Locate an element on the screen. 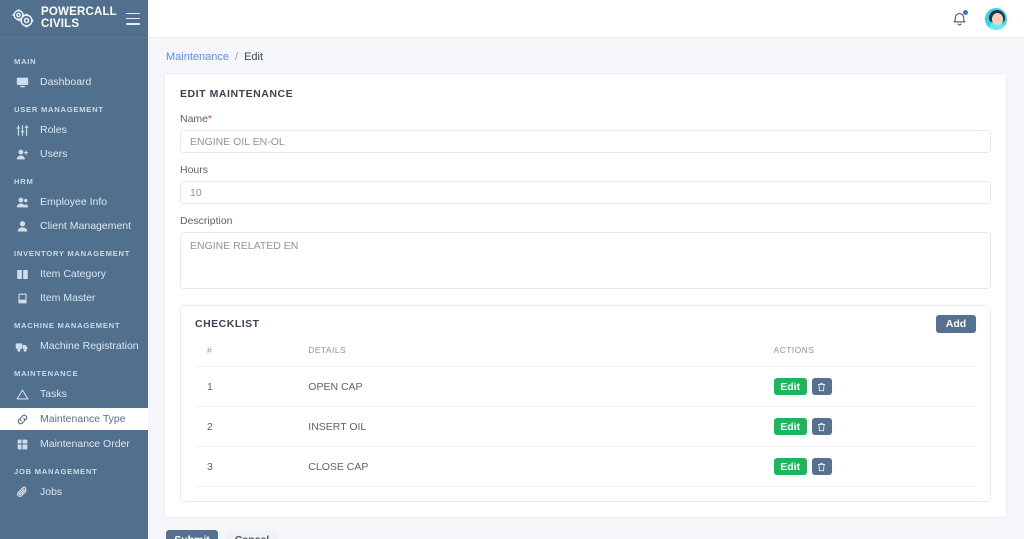 The height and width of the screenshot is (539, 1024). sidebar-item-client-management: Client Management is located at coordinates (74, 226).